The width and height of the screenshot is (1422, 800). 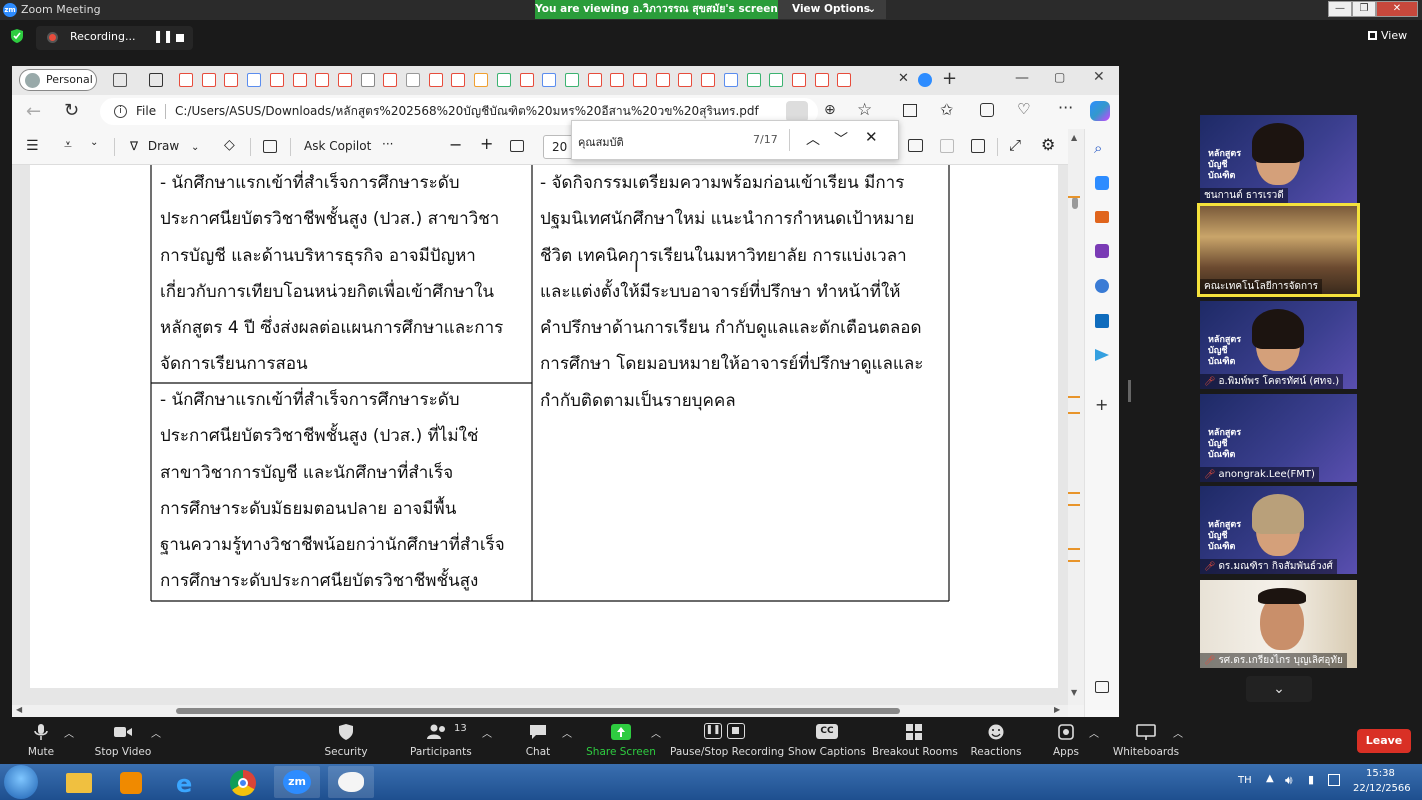 What do you see at coordinates (1094, 732) in the screenshot?
I see `apps-chevron-icon: ︿` at bounding box center [1094, 732].